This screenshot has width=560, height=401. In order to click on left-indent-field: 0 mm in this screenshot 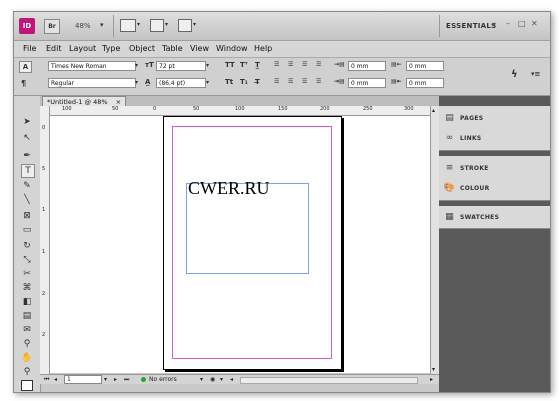, I will do `click(367, 66)`.